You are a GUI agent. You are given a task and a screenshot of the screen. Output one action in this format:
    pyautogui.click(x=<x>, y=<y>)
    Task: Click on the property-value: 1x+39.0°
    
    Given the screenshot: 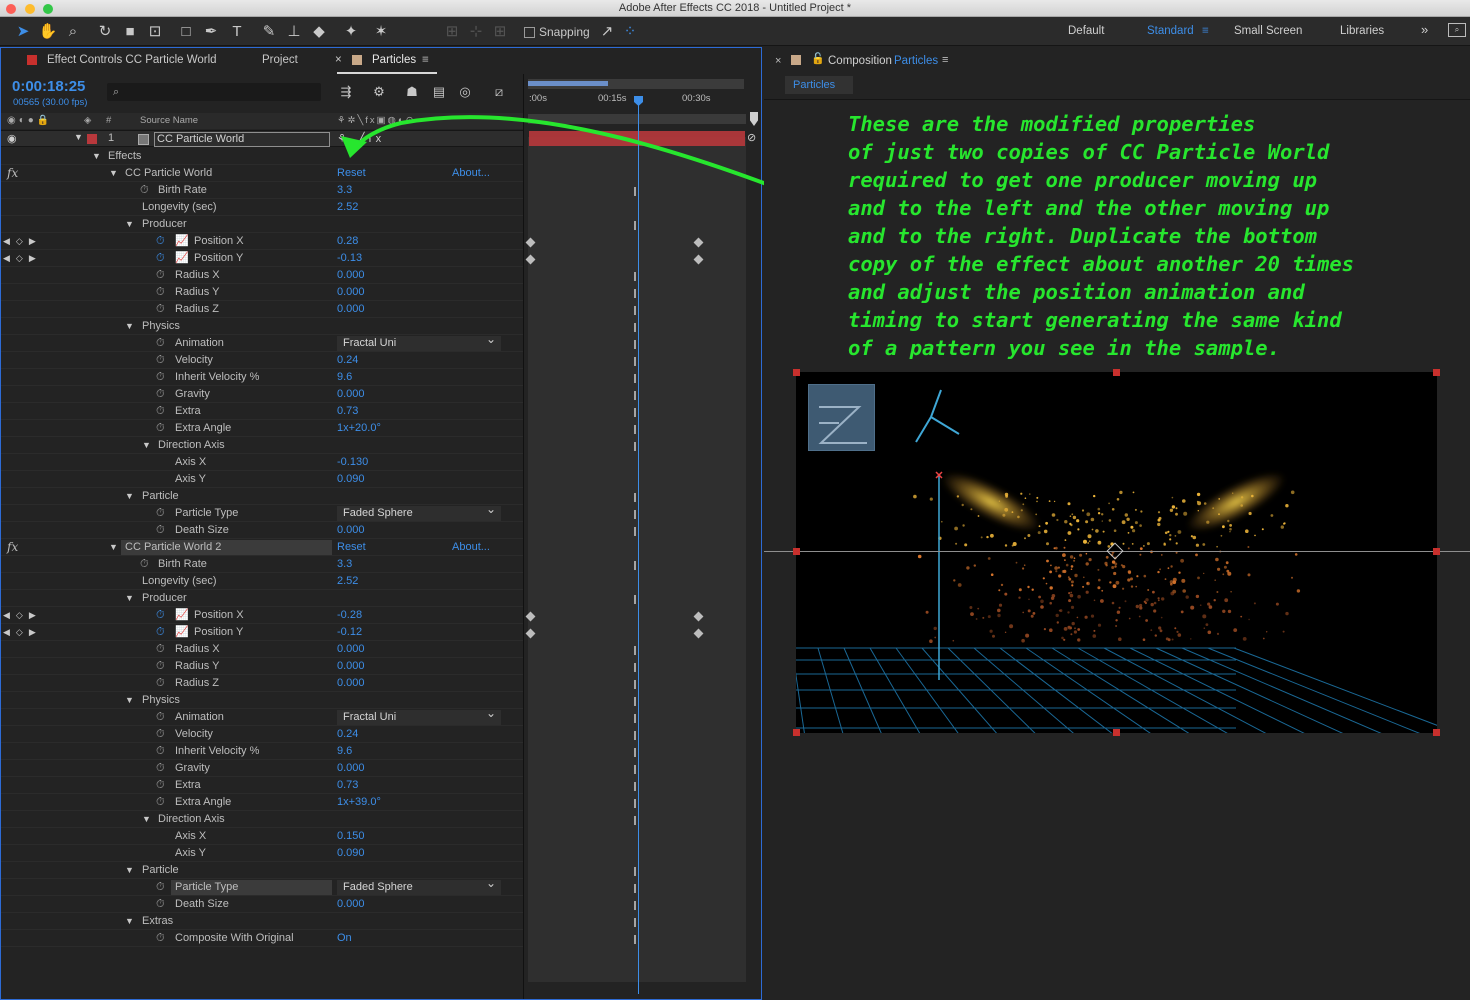 What is the action you would take?
    pyautogui.click(x=359, y=802)
    